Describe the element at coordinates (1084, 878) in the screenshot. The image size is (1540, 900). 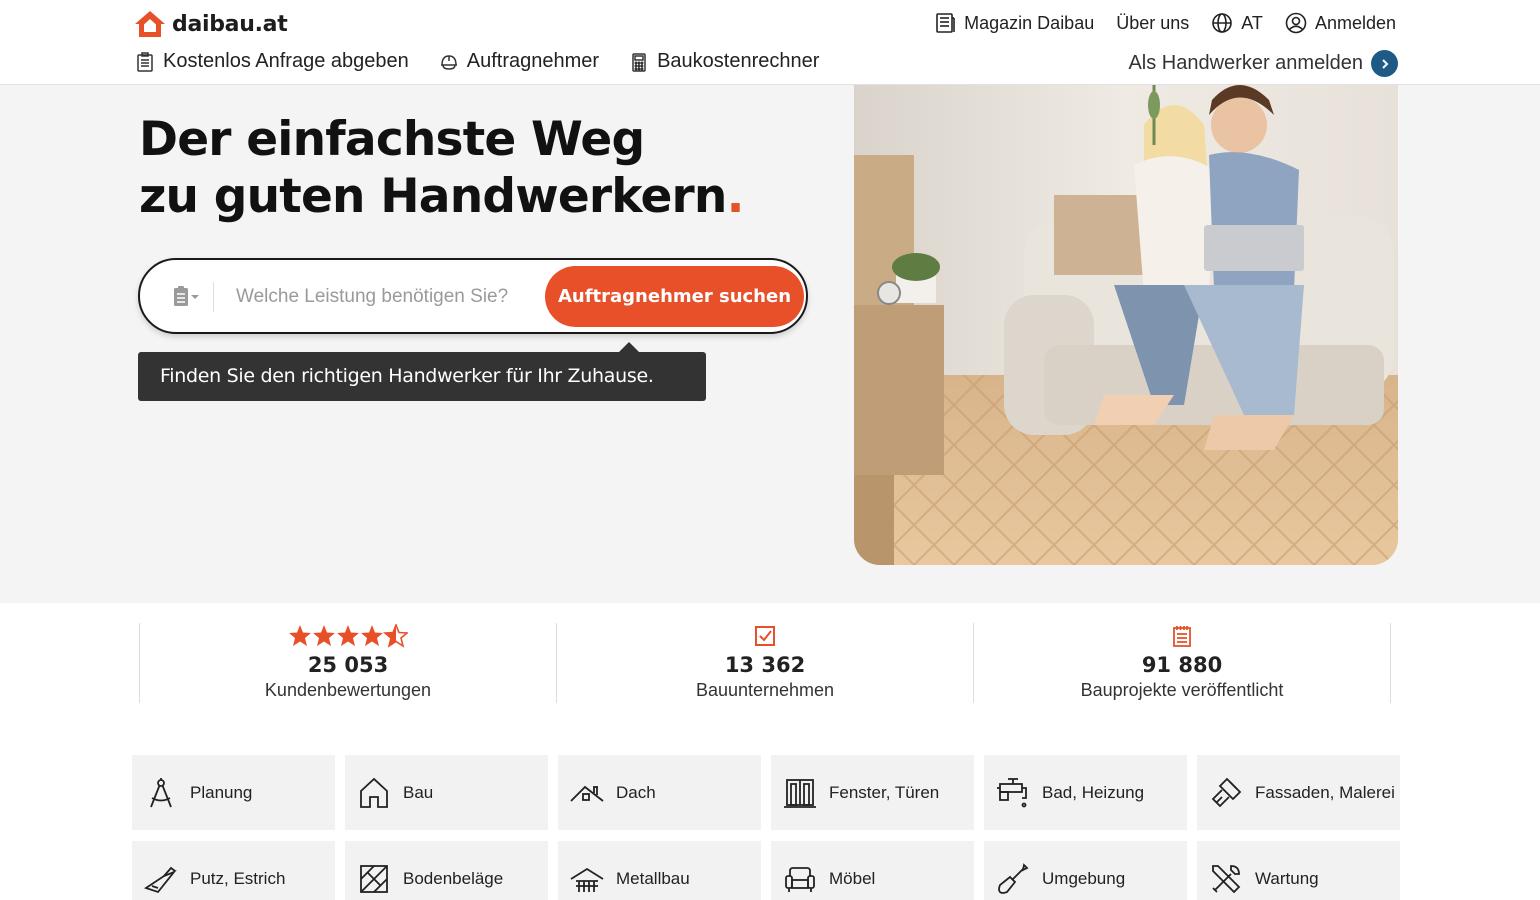
I see `category-label: Umgebung` at that location.